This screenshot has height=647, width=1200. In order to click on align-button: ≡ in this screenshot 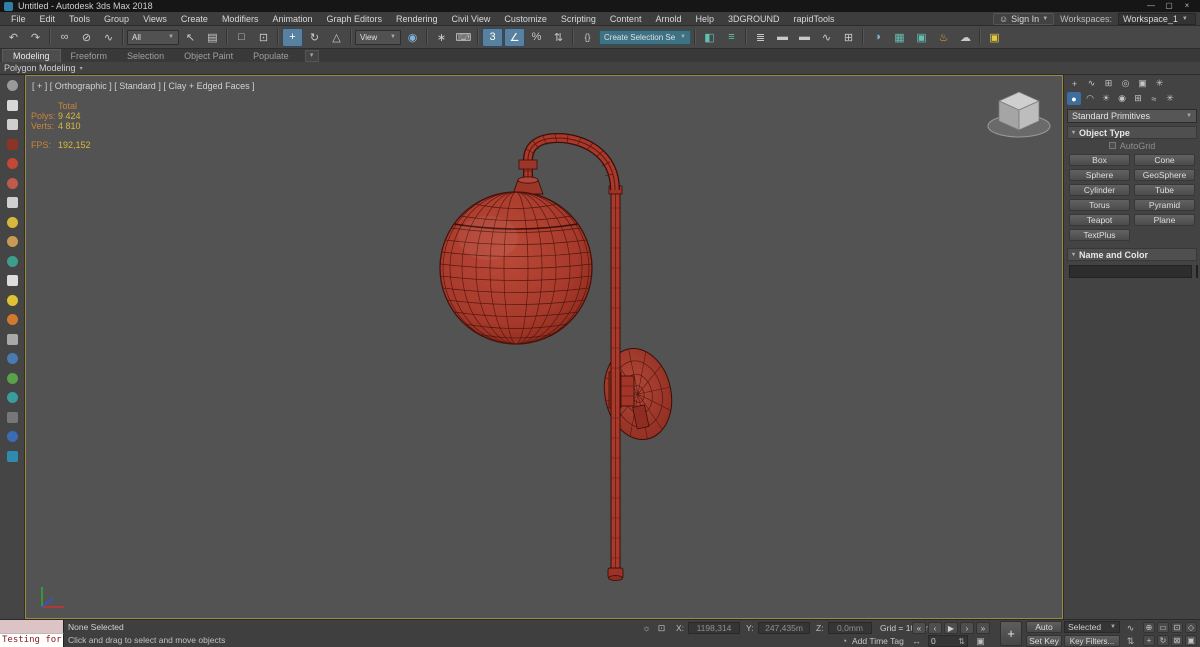, I will do `click(731, 37)`.